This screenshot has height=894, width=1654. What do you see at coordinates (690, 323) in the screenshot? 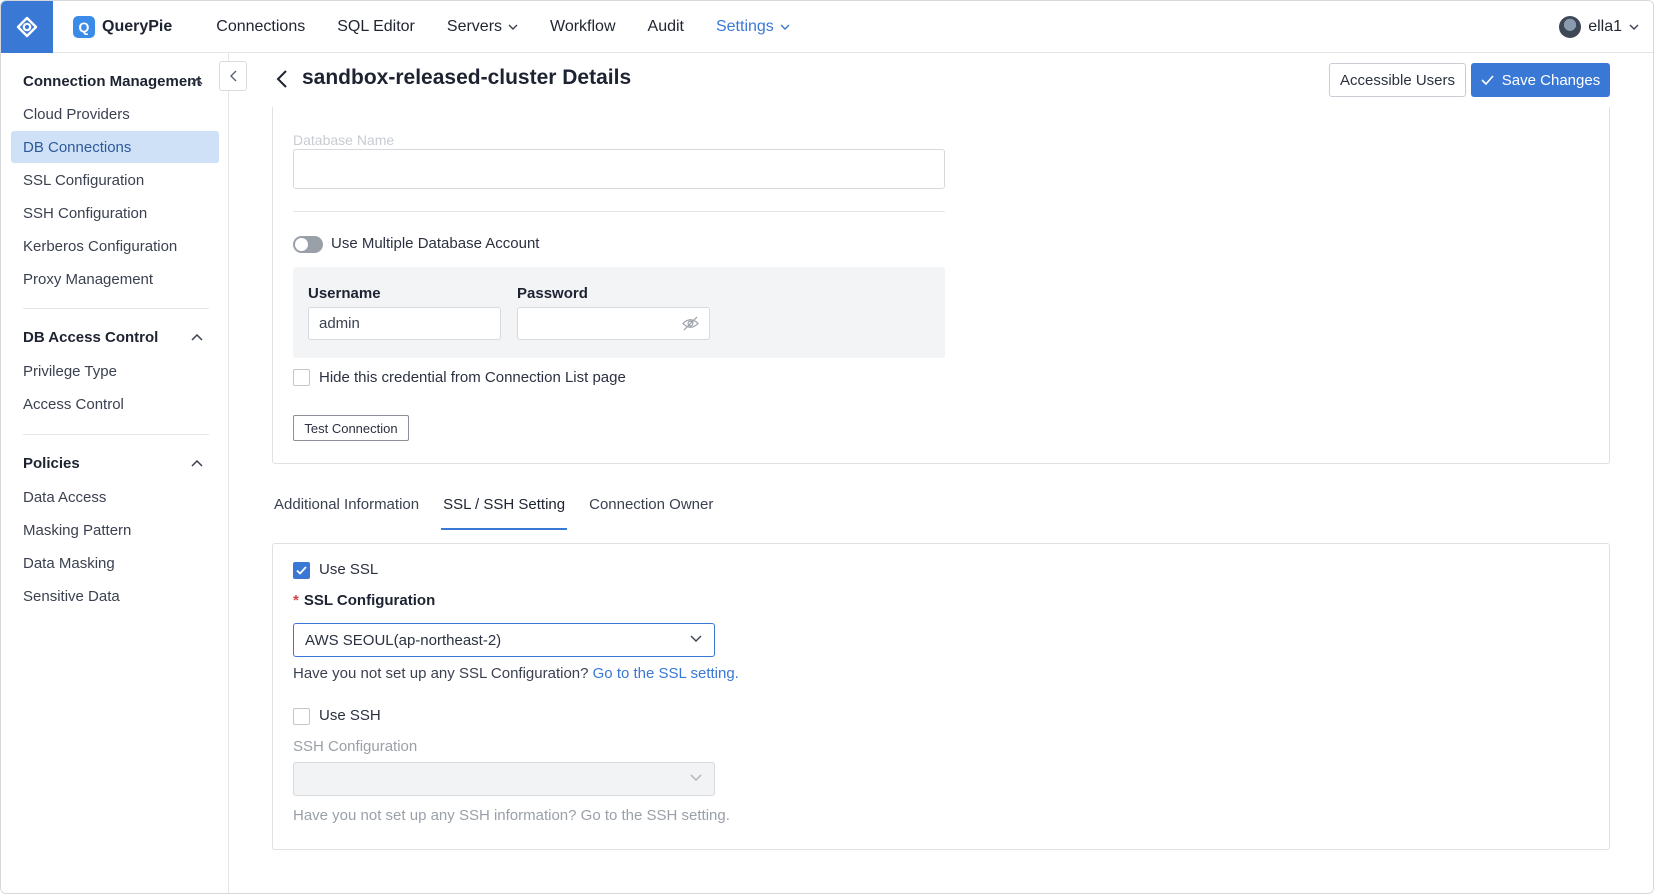
I see `eye-off-icon` at bounding box center [690, 323].